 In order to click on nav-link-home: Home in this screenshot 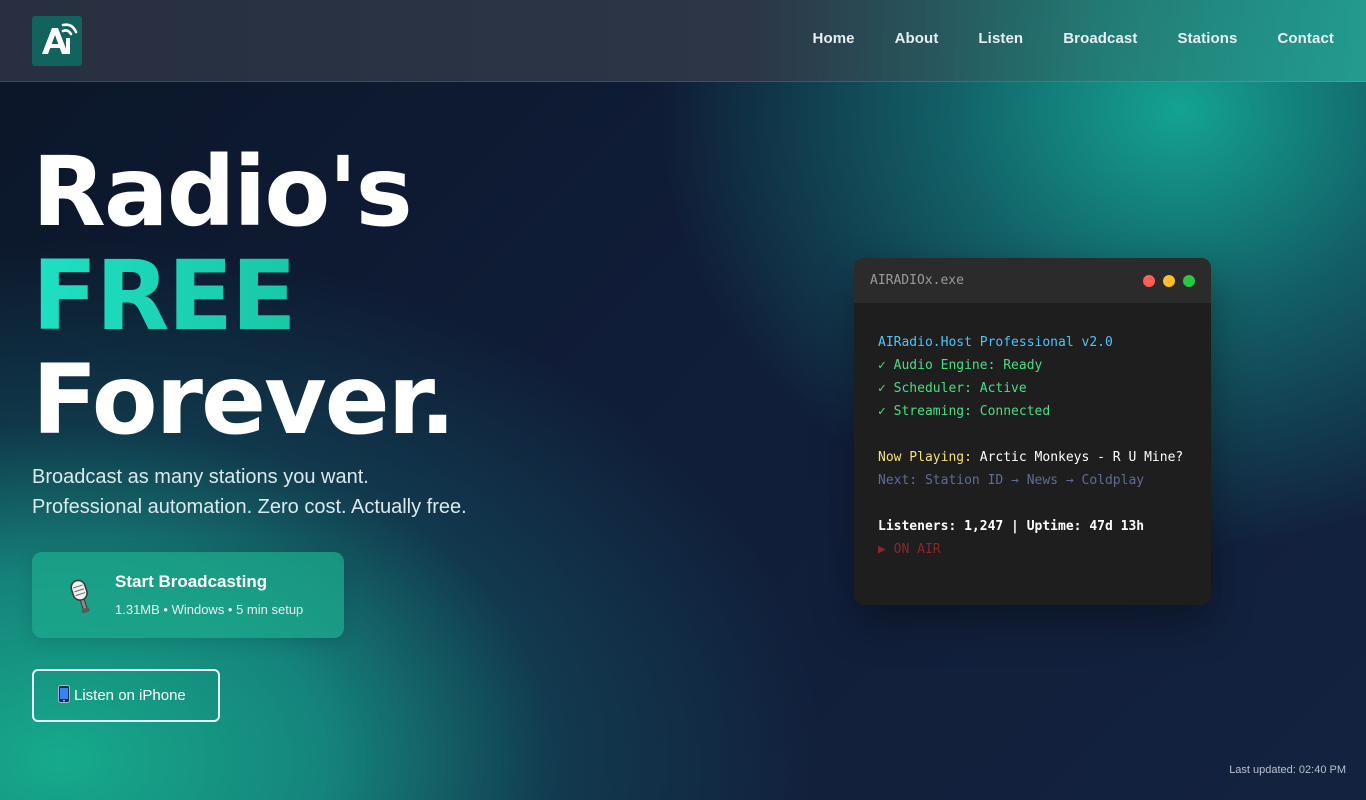, I will do `click(834, 38)`.